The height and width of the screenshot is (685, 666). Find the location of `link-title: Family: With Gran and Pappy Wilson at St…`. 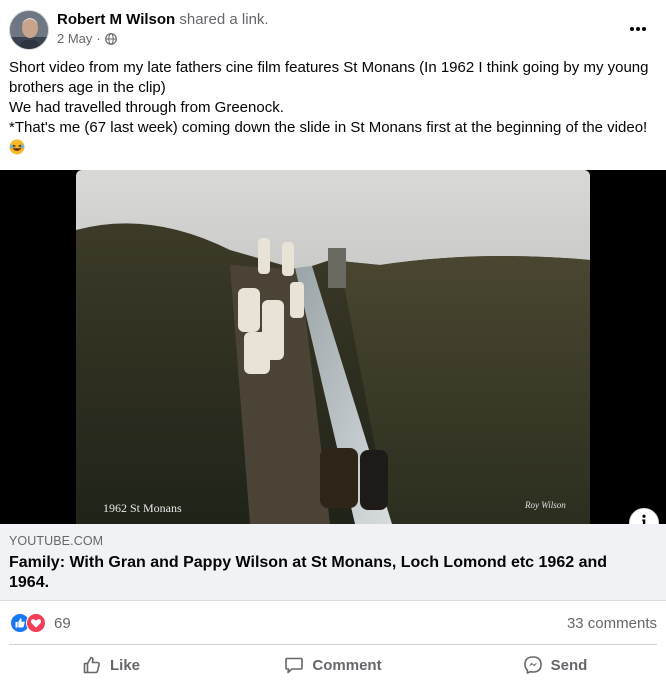

link-title: Family: With Gran and Pappy Wilson at St… is located at coordinates (329, 573).